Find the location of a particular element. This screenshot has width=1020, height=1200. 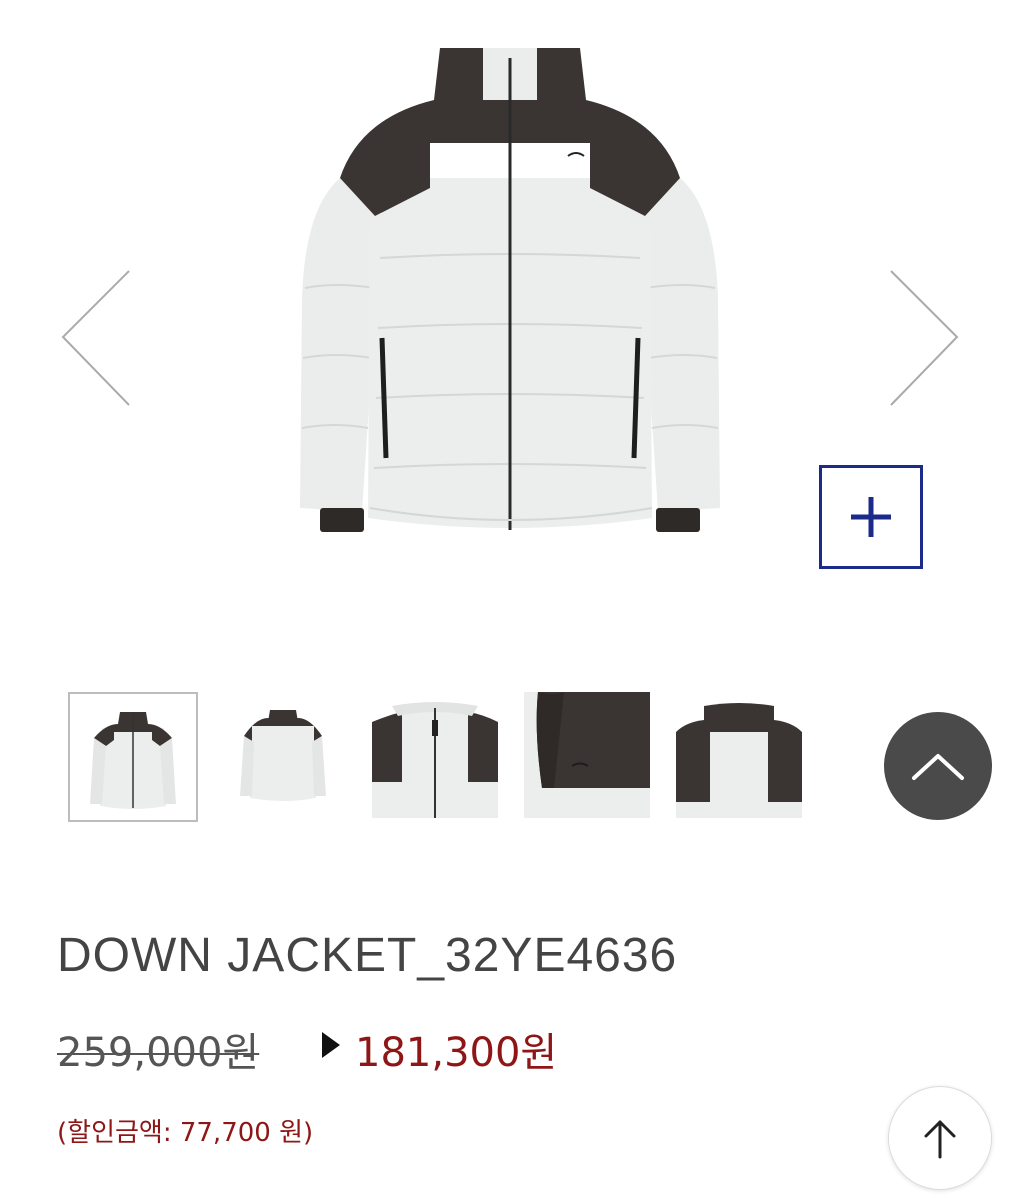

caret-right-icon is located at coordinates (331, 1045).